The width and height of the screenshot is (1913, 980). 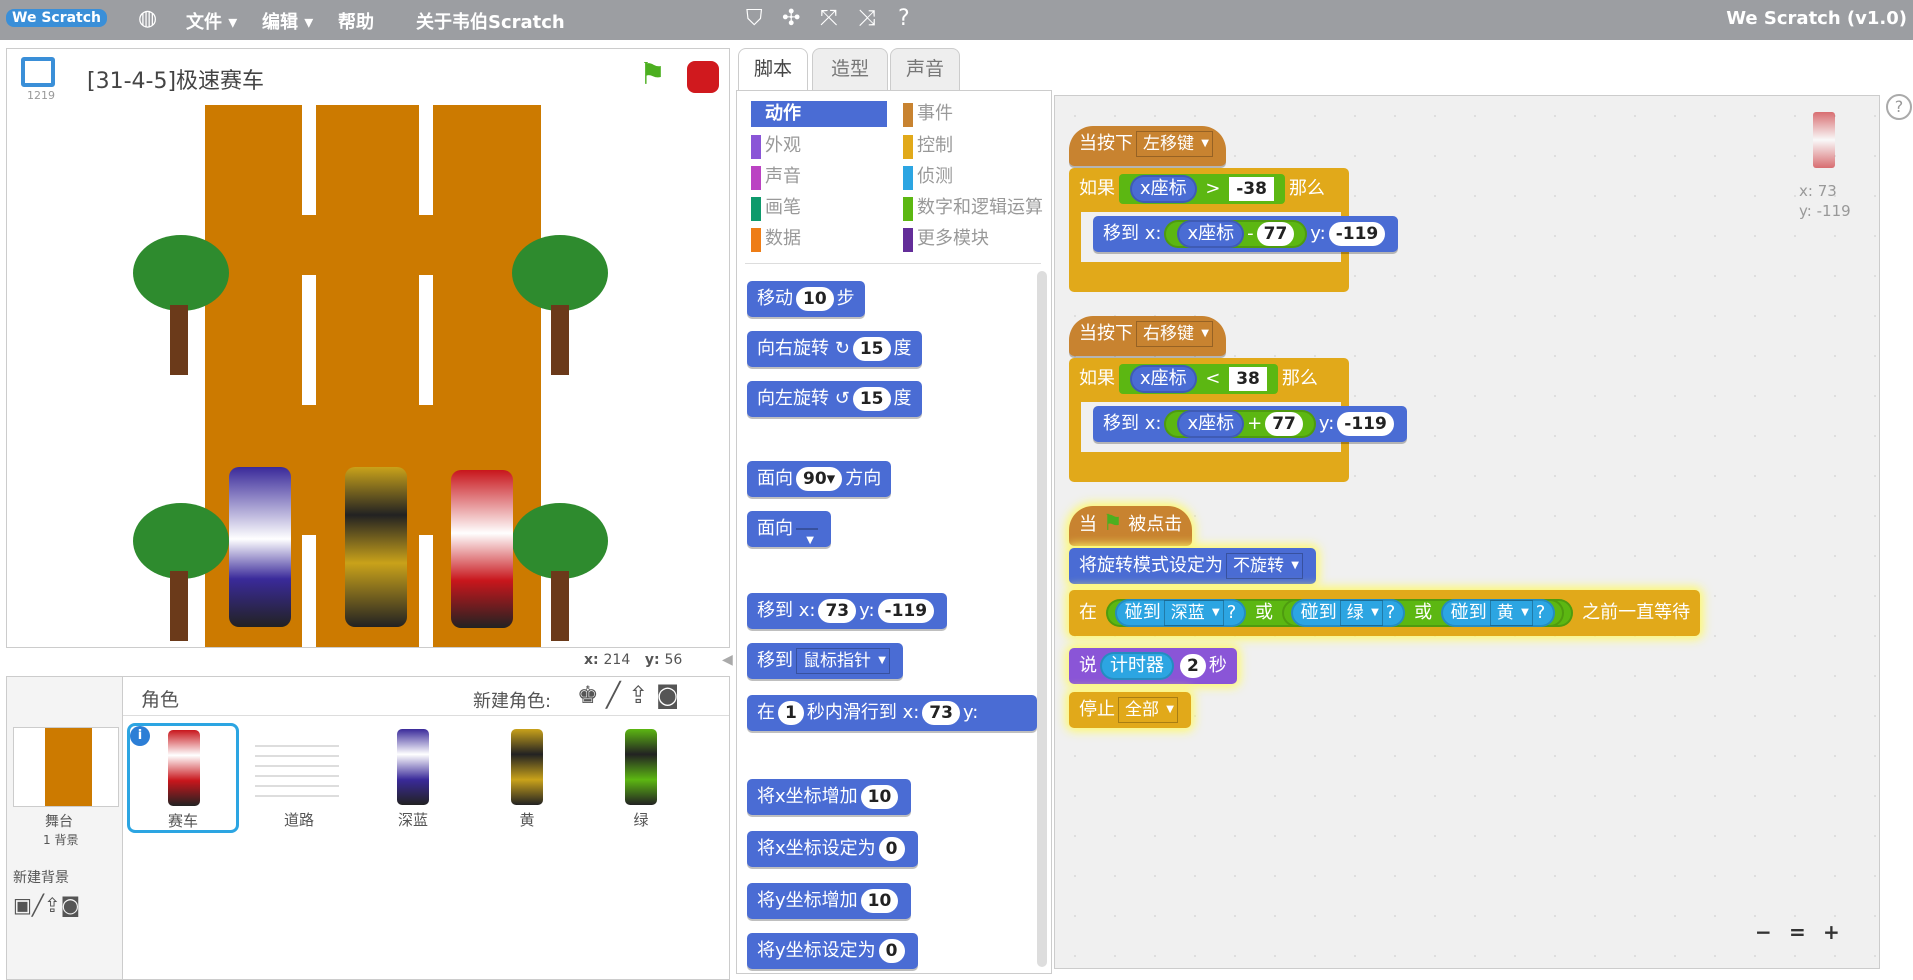 What do you see at coordinates (829, 901) in the screenshot?
I see `block-change-y: 将y坐标增加 10` at bounding box center [829, 901].